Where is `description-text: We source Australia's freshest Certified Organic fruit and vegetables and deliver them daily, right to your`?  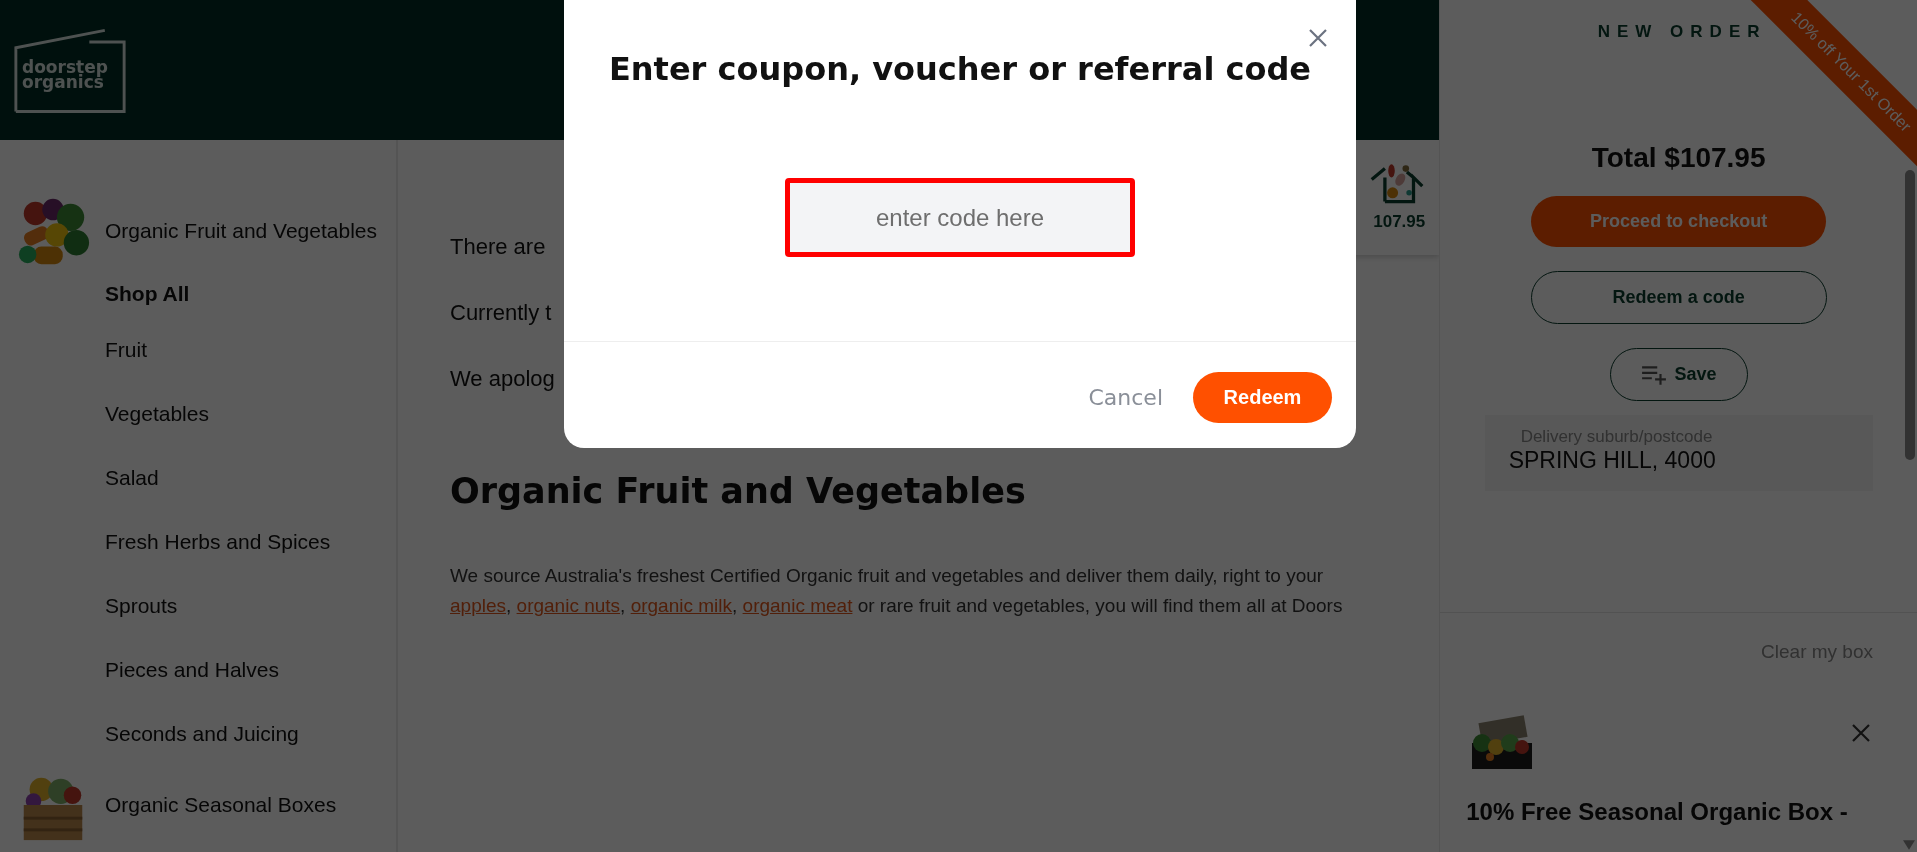
description-text: We source Australia's freshest Certified Organic fruit and vegetables and deliver them daily, right to your is located at coordinates (887, 576).